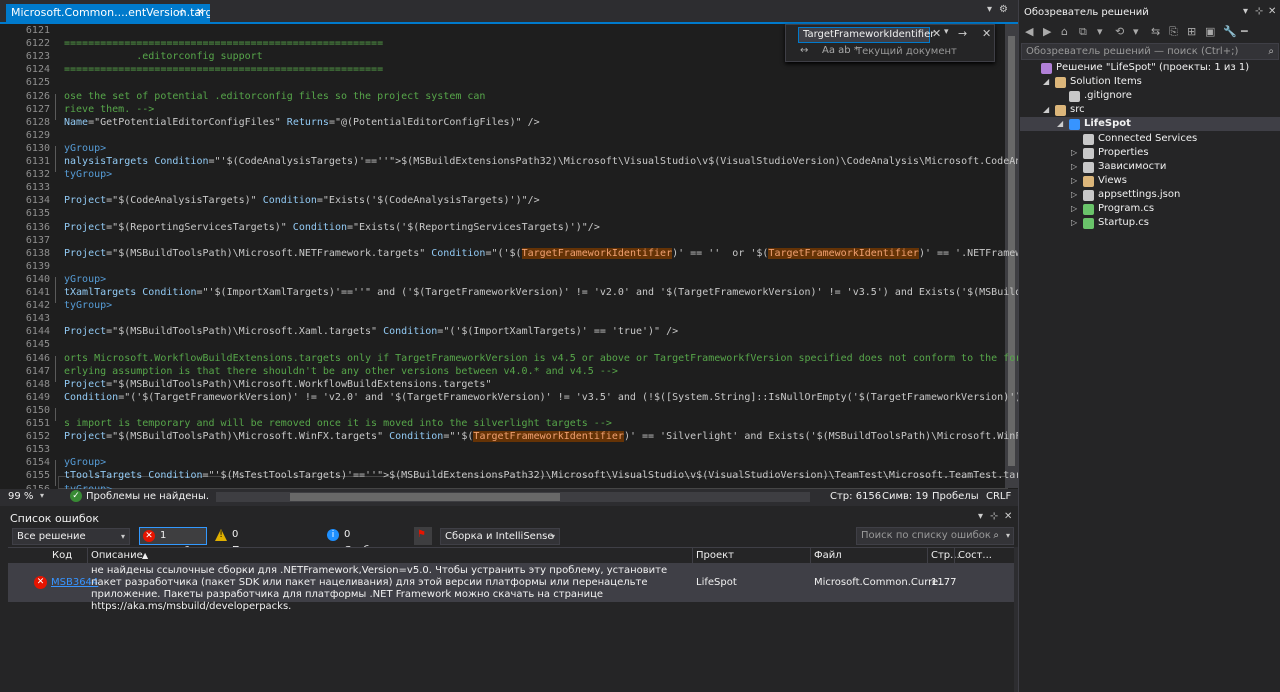 Image resolution: width=1280 pixels, height=692 pixels. What do you see at coordinates (906, 51) in the screenshot?
I see `find-scope: Текущий документ` at bounding box center [906, 51].